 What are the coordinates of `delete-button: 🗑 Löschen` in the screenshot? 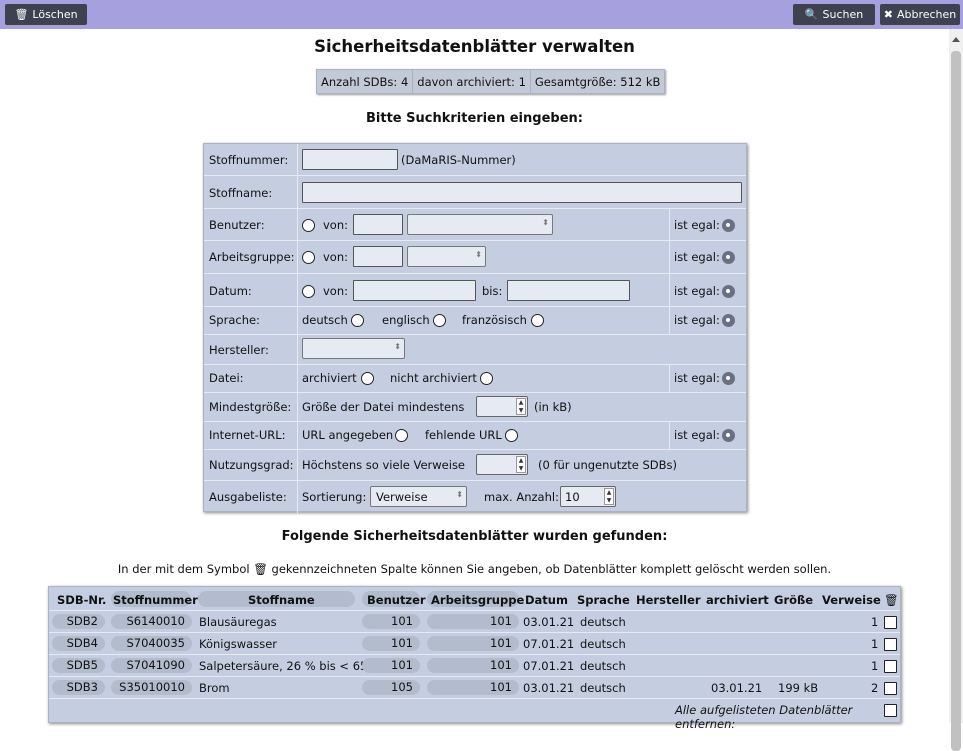 It's located at (46, 14).